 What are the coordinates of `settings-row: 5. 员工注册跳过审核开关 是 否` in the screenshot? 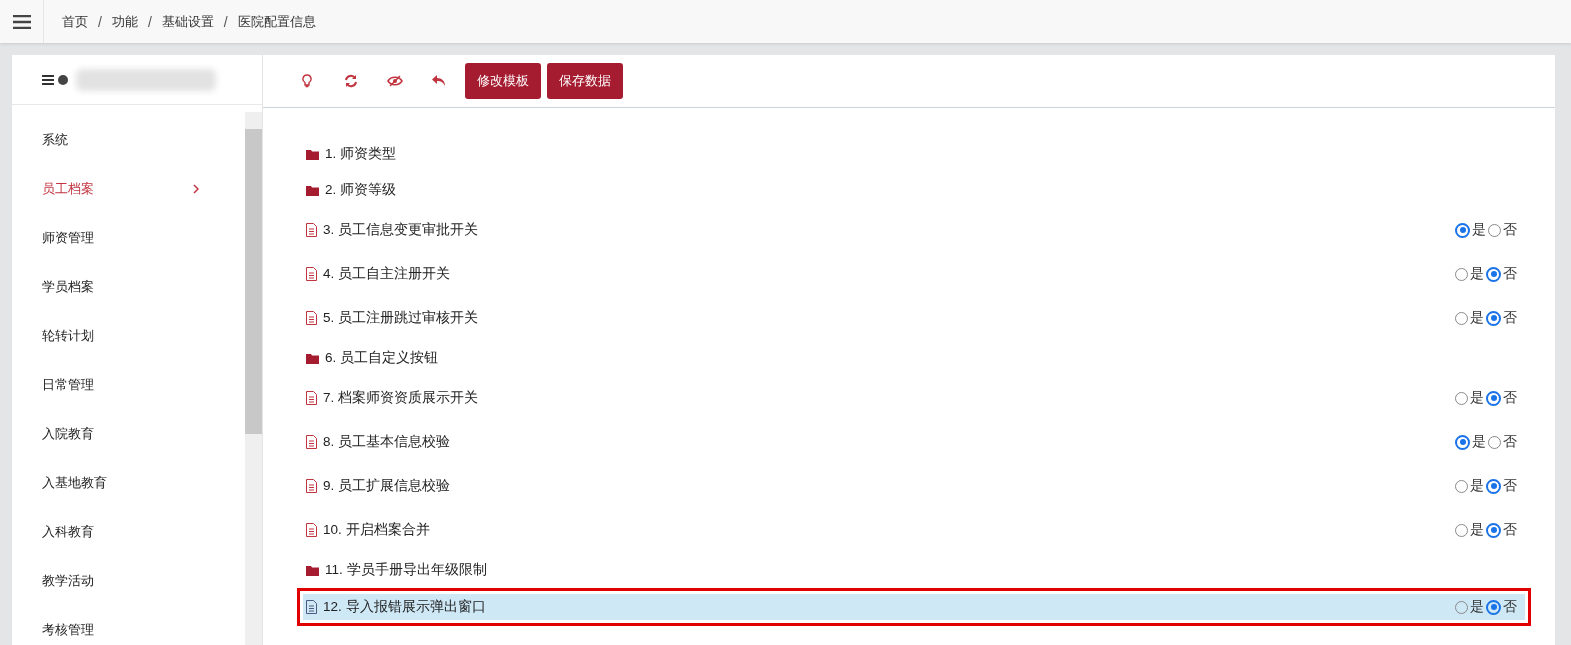 It's located at (914, 318).